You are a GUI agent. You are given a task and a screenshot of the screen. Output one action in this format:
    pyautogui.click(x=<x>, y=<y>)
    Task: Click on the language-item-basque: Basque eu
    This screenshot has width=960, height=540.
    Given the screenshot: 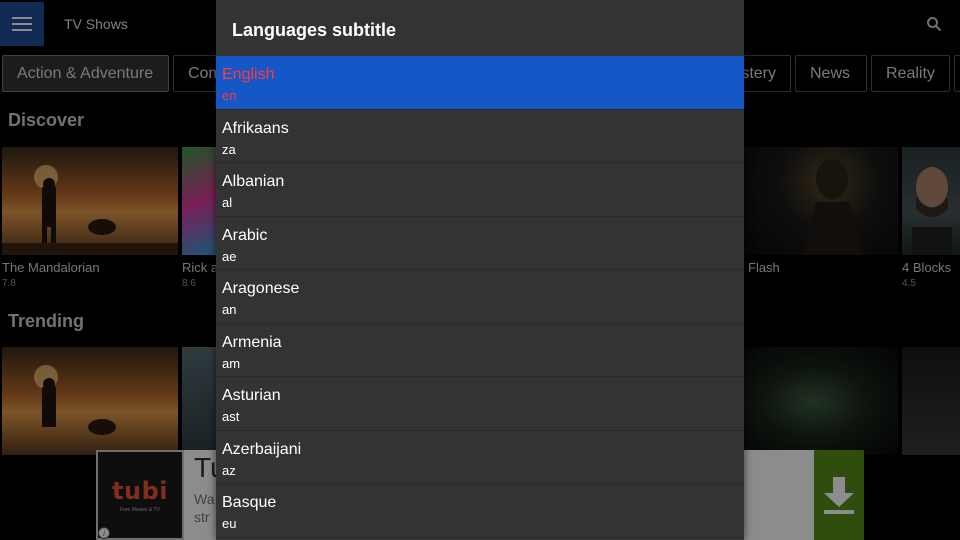 What is the action you would take?
    pyautogui.click(x=480, y=511)
    